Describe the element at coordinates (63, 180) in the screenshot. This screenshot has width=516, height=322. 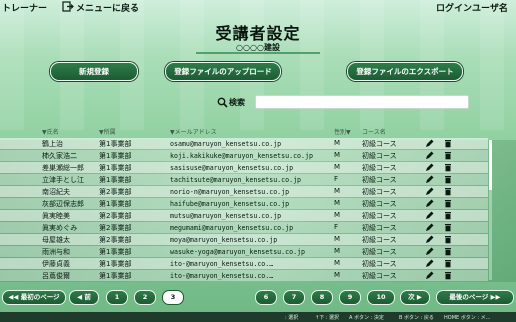
I see `cell-name: 立津手とし江` at that location.